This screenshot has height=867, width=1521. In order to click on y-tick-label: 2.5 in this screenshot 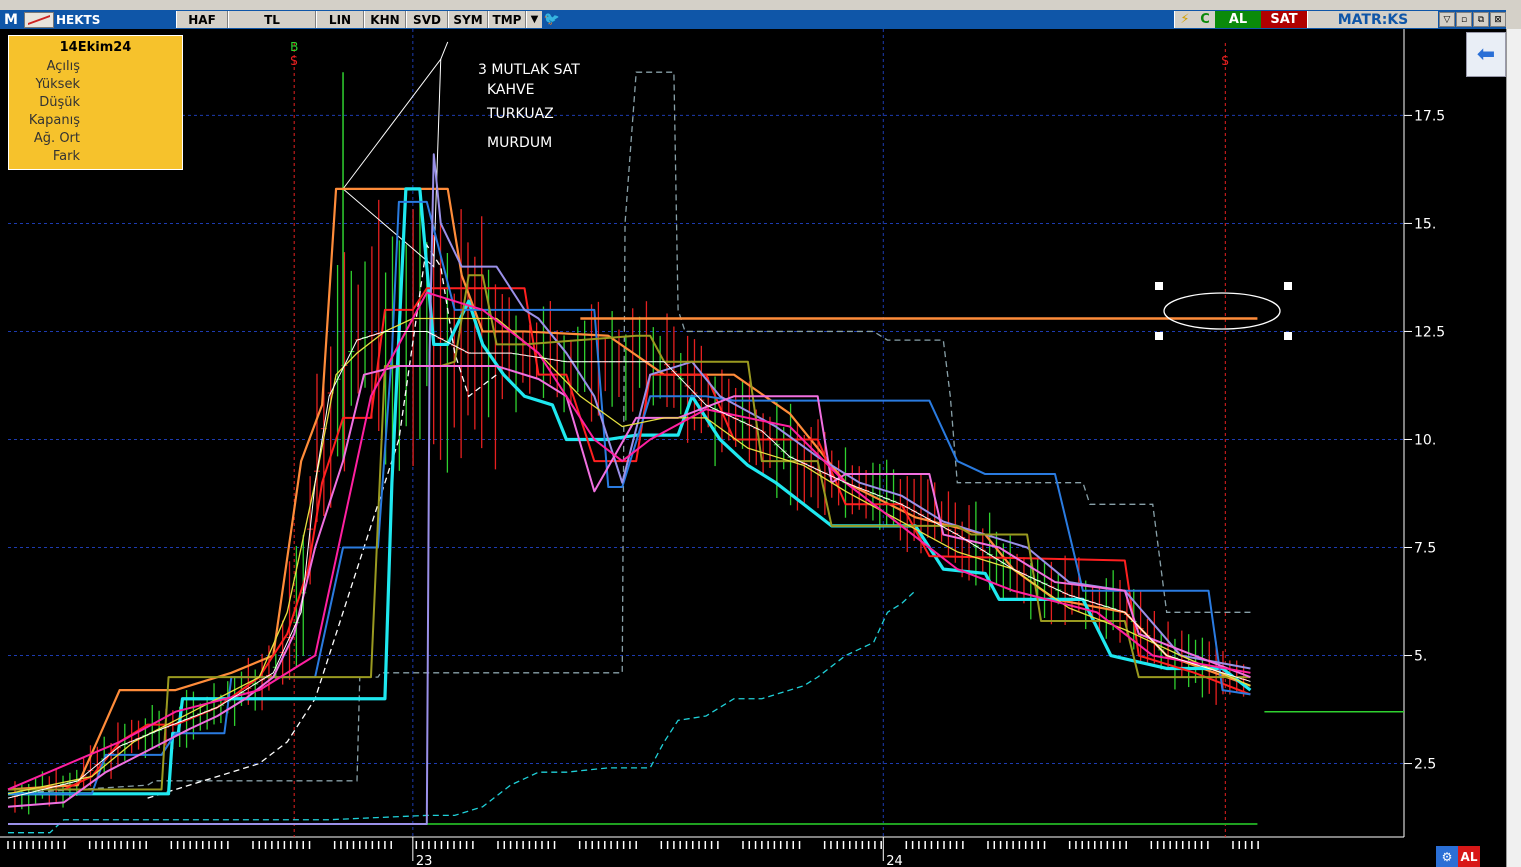, I will do `click(1425, 765)`.